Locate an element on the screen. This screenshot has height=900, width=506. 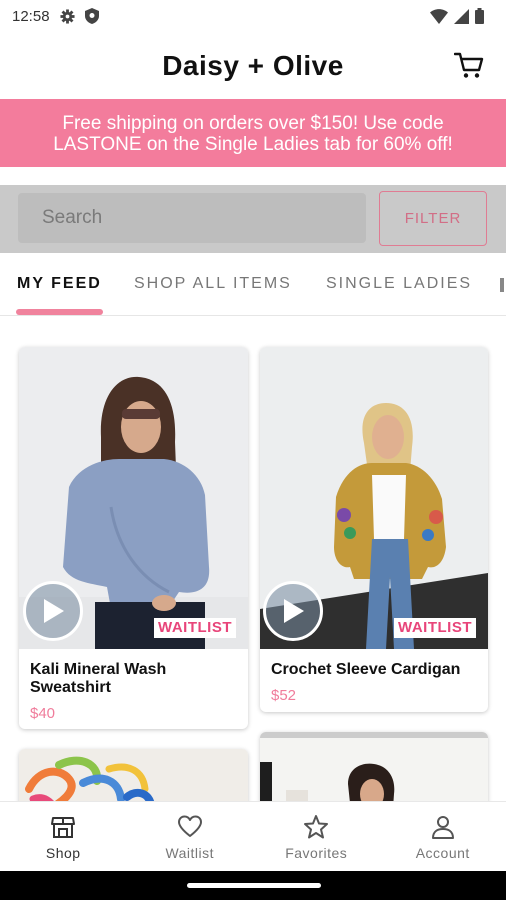
nav-waitlist: Waitlist is located at coordinates (190, 836).